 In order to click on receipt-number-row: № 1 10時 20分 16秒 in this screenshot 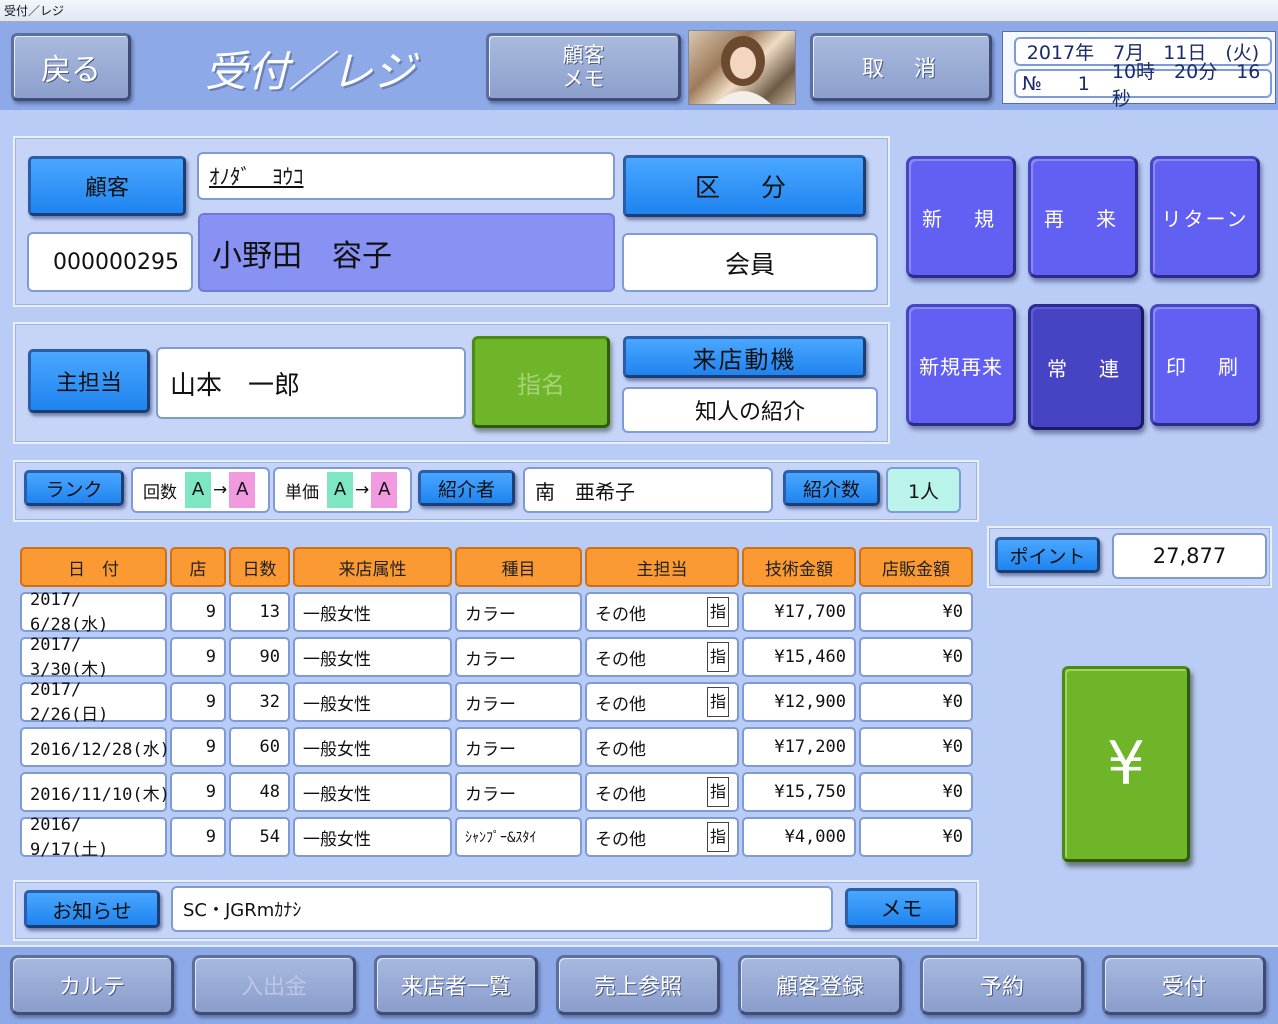, I will do `click(1143, 85)`.